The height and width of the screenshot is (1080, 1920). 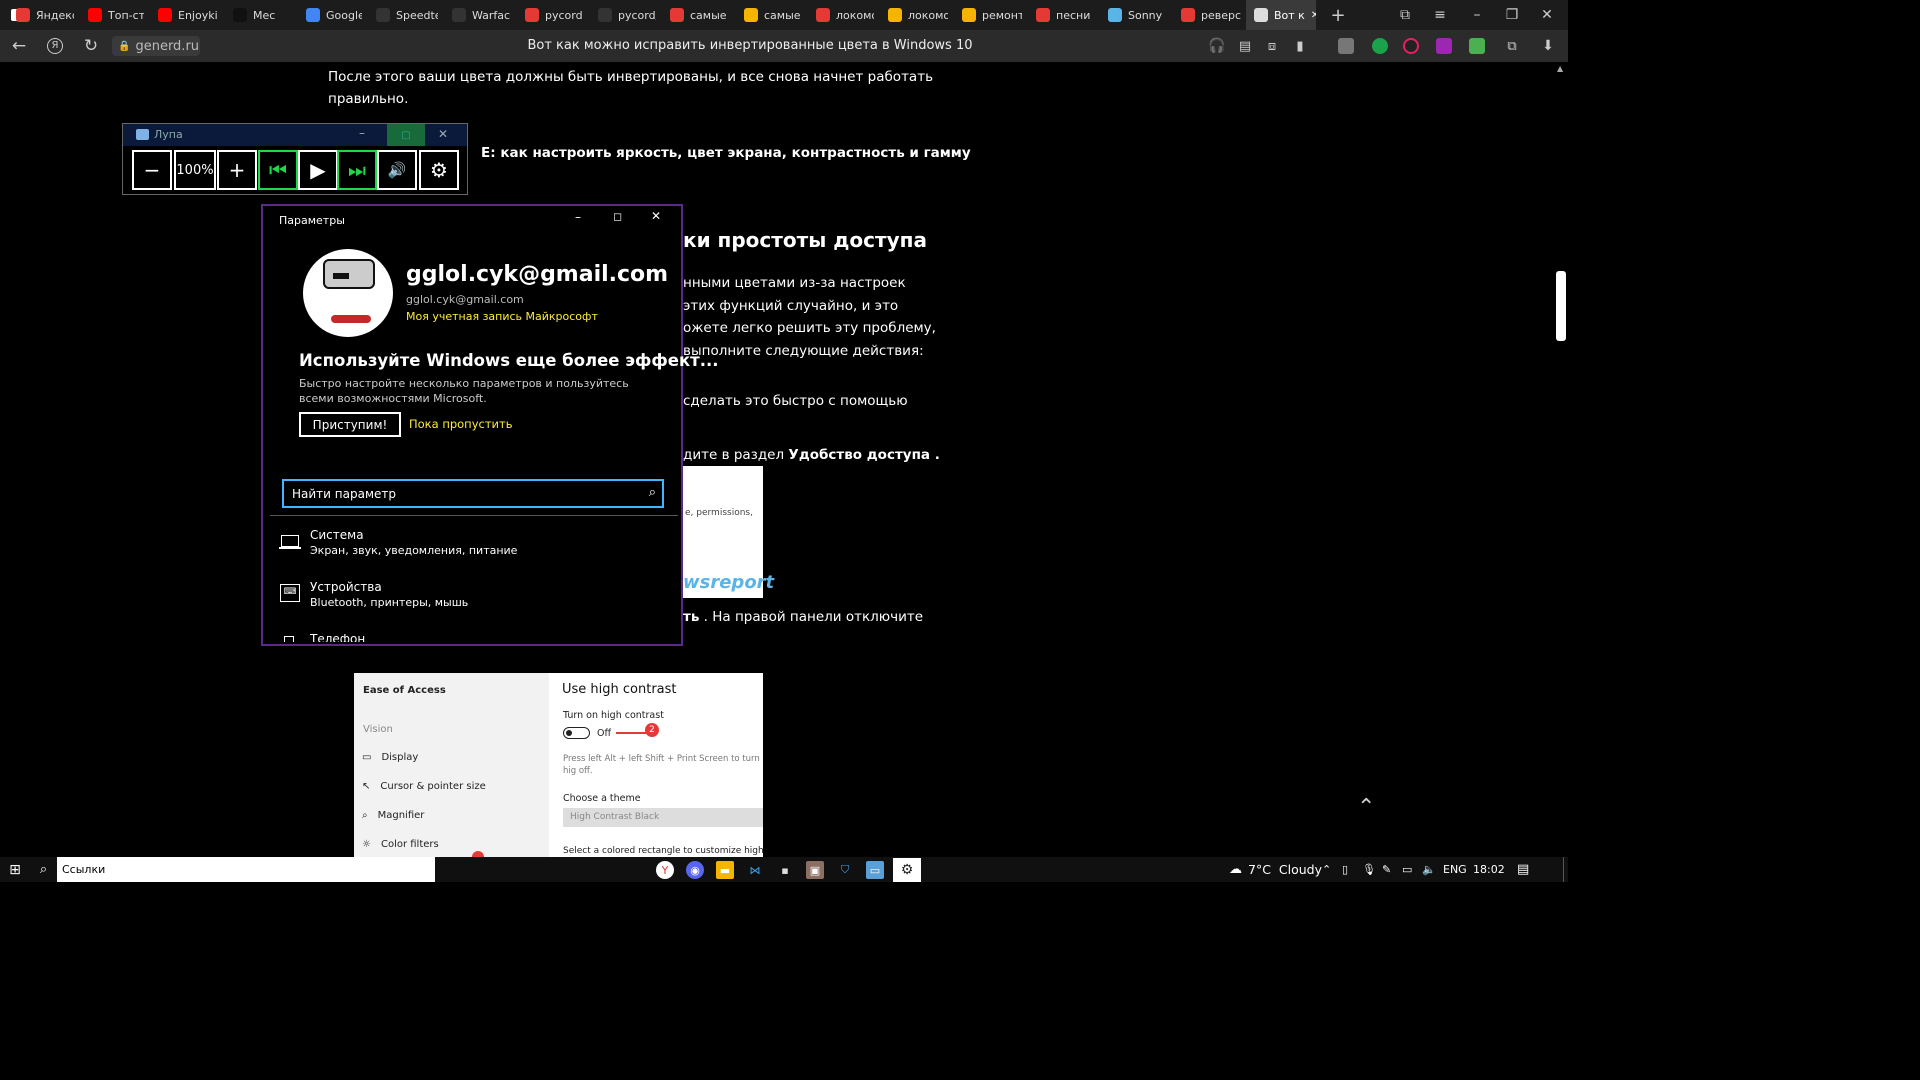 What do you see at coordinates (875, 870) in the screenshot?
I see `remote-desktop-icon: ▭` at bounding box center [875, 870].